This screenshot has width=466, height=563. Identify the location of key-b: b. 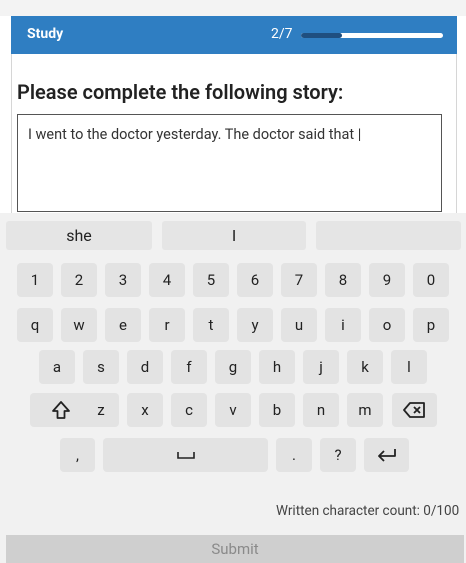
(277, 410).